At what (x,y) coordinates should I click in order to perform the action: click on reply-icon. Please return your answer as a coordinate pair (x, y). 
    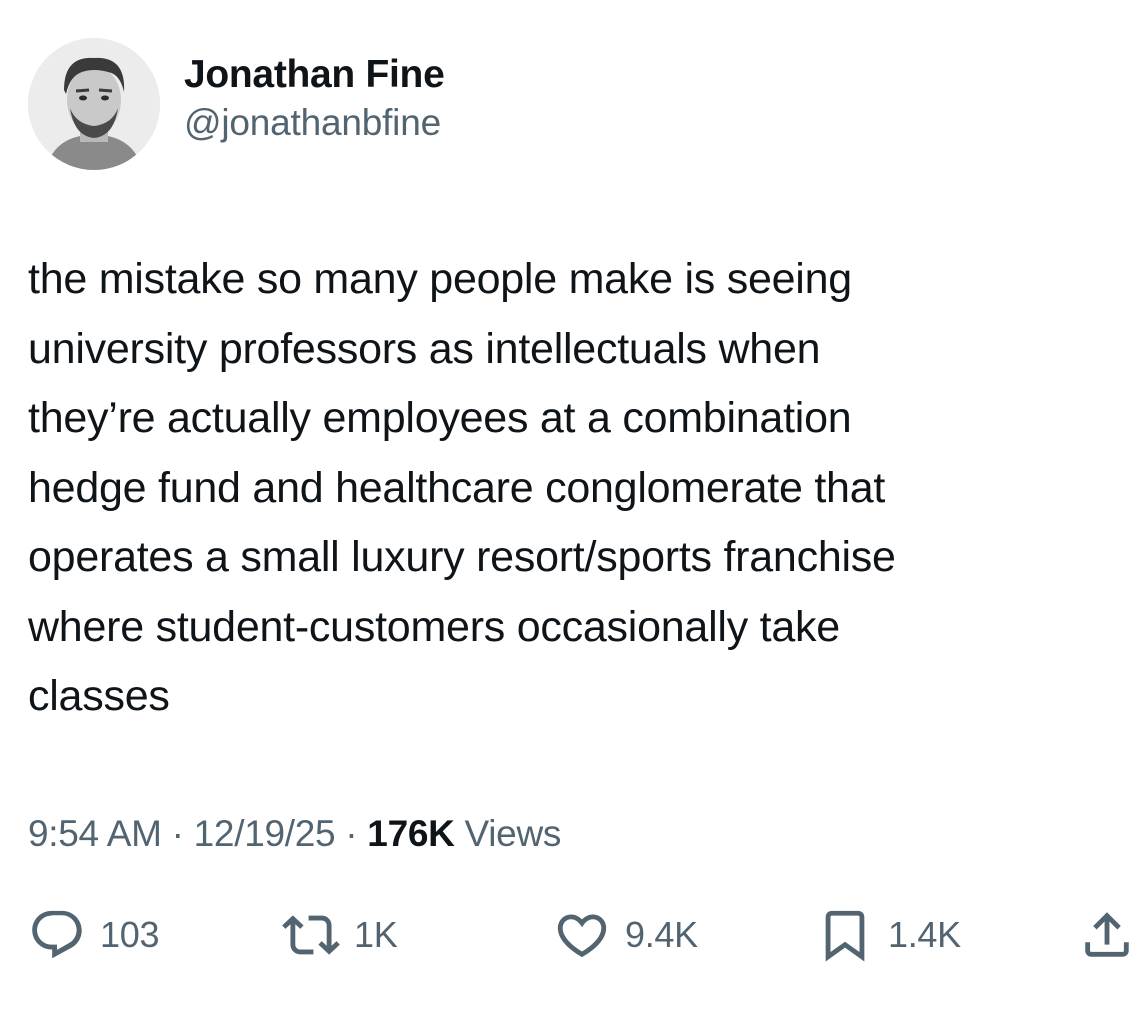
    Looking at the image, I should click on (57, 935).